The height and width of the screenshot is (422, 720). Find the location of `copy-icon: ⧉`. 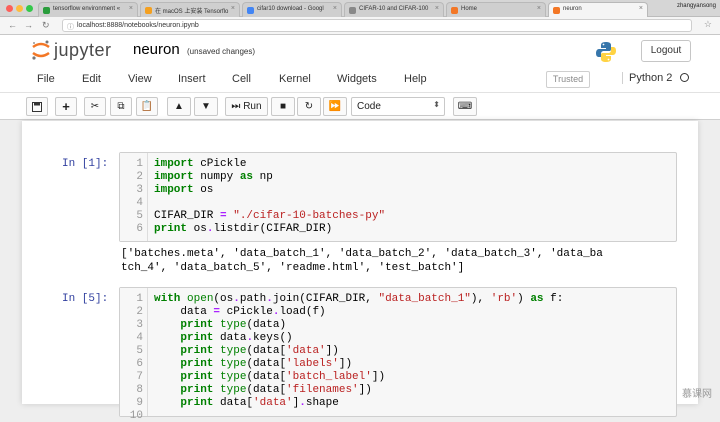

copy-icon: ⧉ is located at coordinates (120, 106).